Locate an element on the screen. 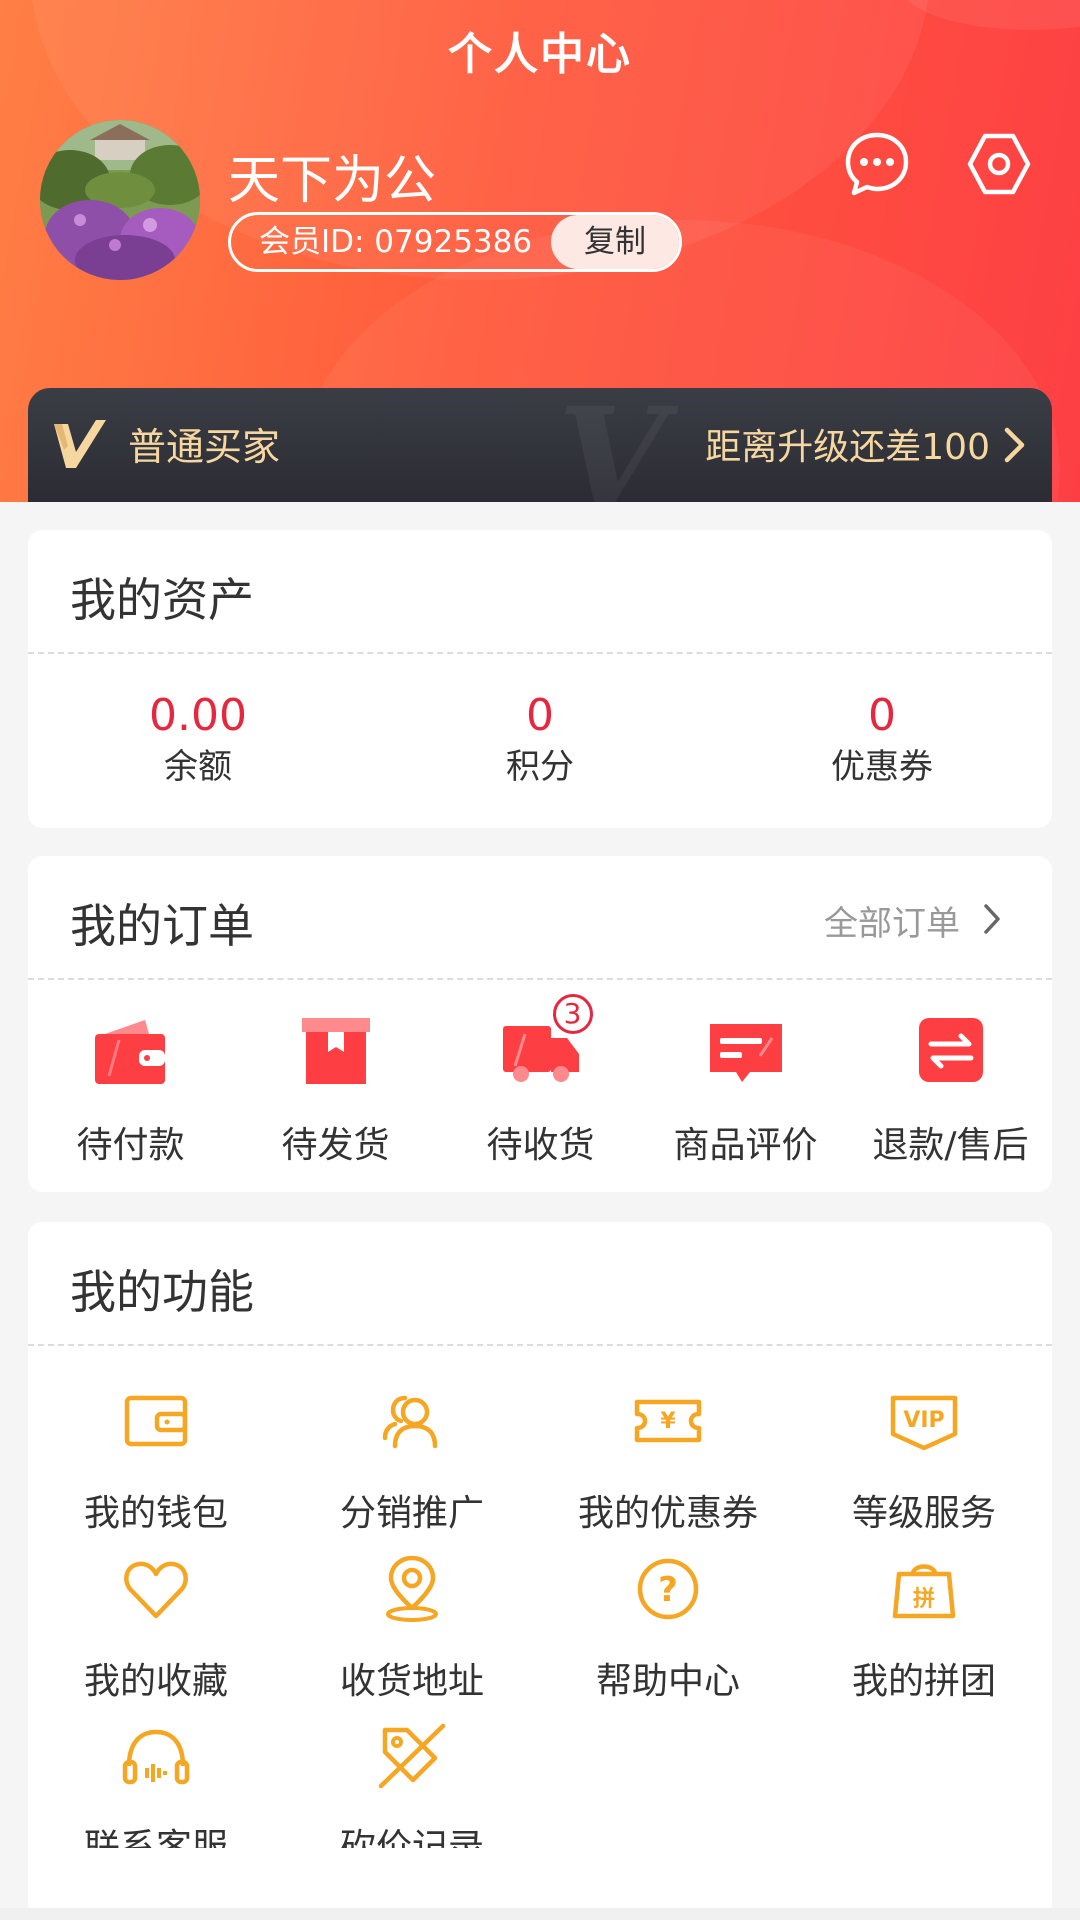  function-label: 帮助中心 is located at coordinates (667, 1681).